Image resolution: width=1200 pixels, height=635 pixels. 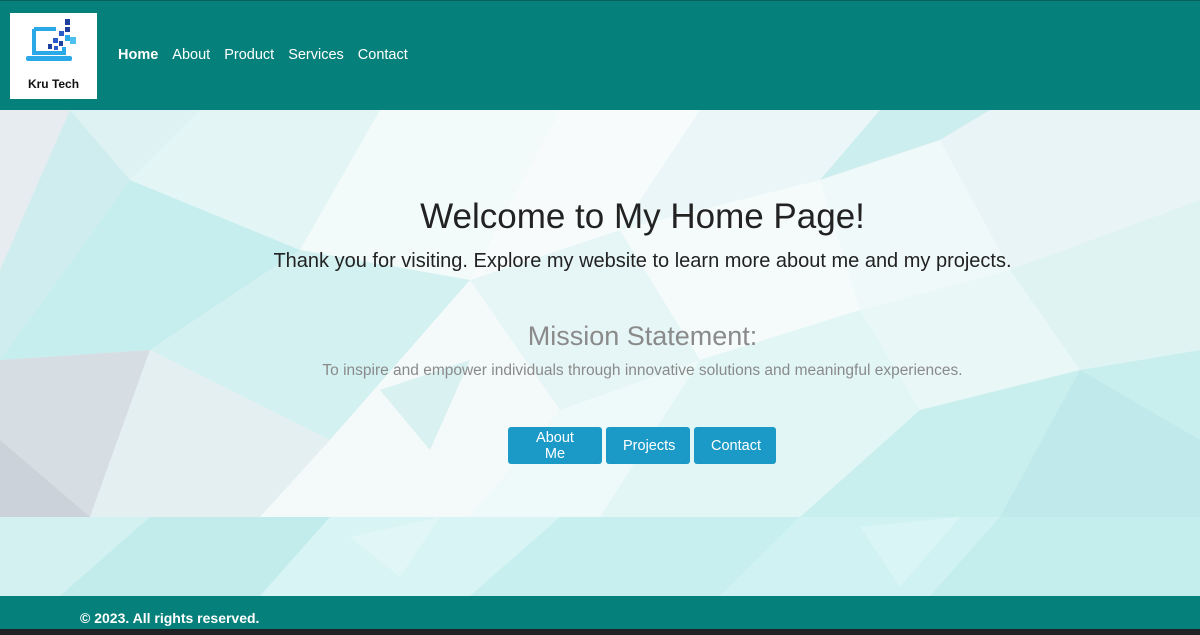 I want to click on copyright-text: © 2023. All rights reserved., so click(x=170, y=618).